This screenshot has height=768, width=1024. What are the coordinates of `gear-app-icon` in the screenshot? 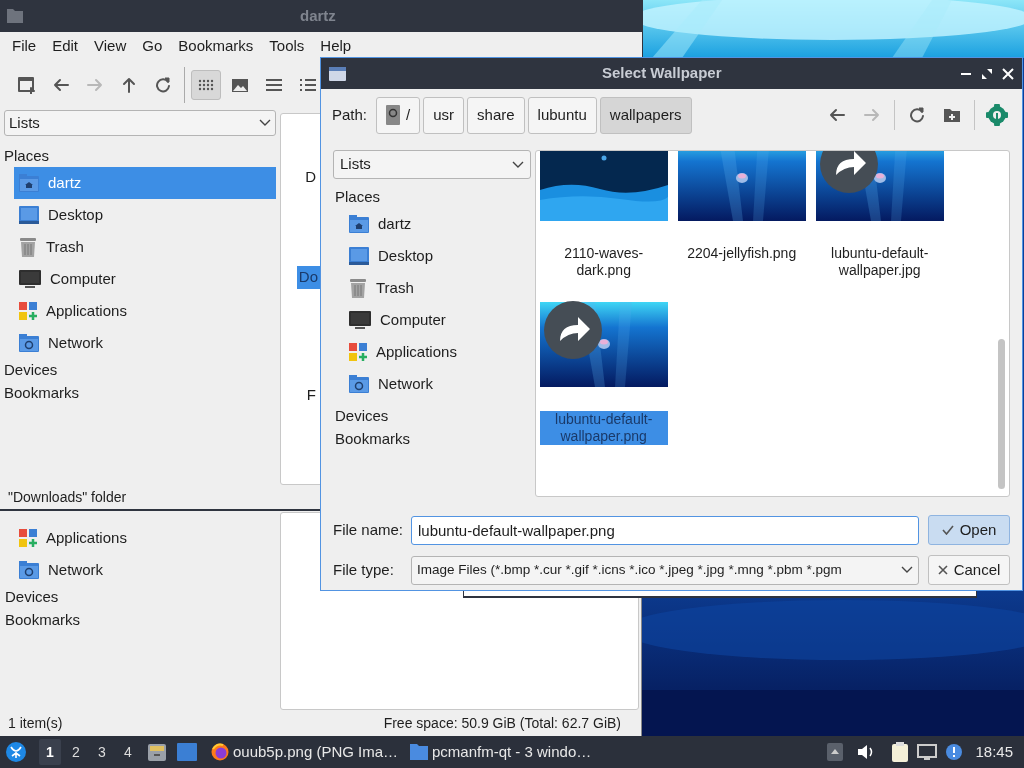 It's located at (997, 115).